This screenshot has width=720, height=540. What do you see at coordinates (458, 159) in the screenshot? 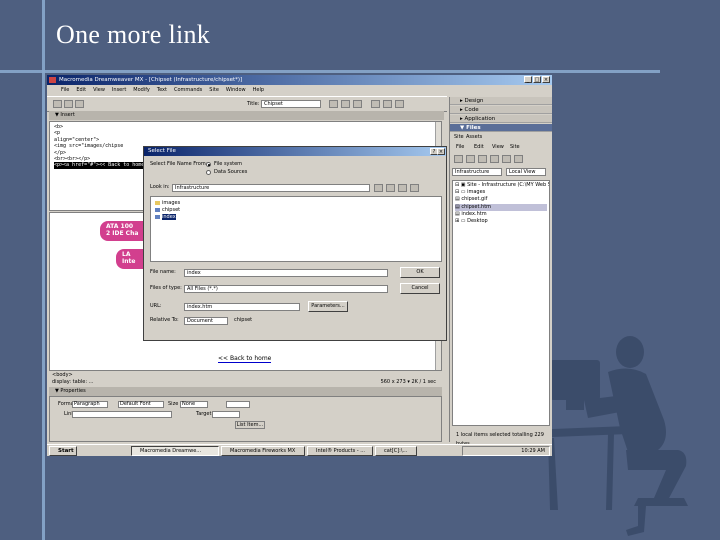
I see `connect-icon` at bounding box center [458, 159].